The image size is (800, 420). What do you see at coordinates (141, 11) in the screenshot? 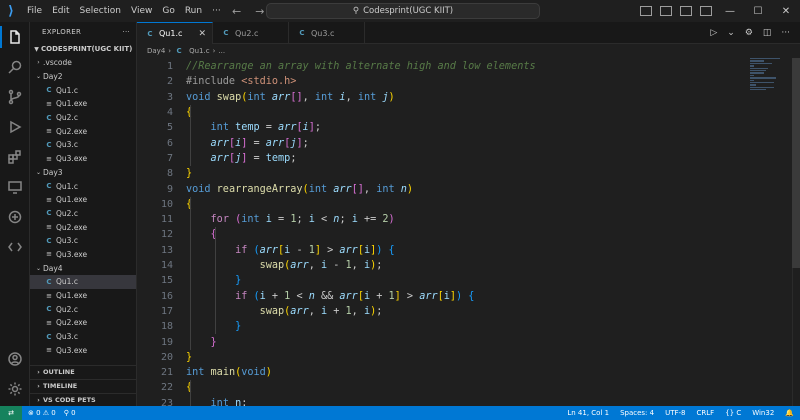
I see `menu-view: View` at bounding box center [141, 11].